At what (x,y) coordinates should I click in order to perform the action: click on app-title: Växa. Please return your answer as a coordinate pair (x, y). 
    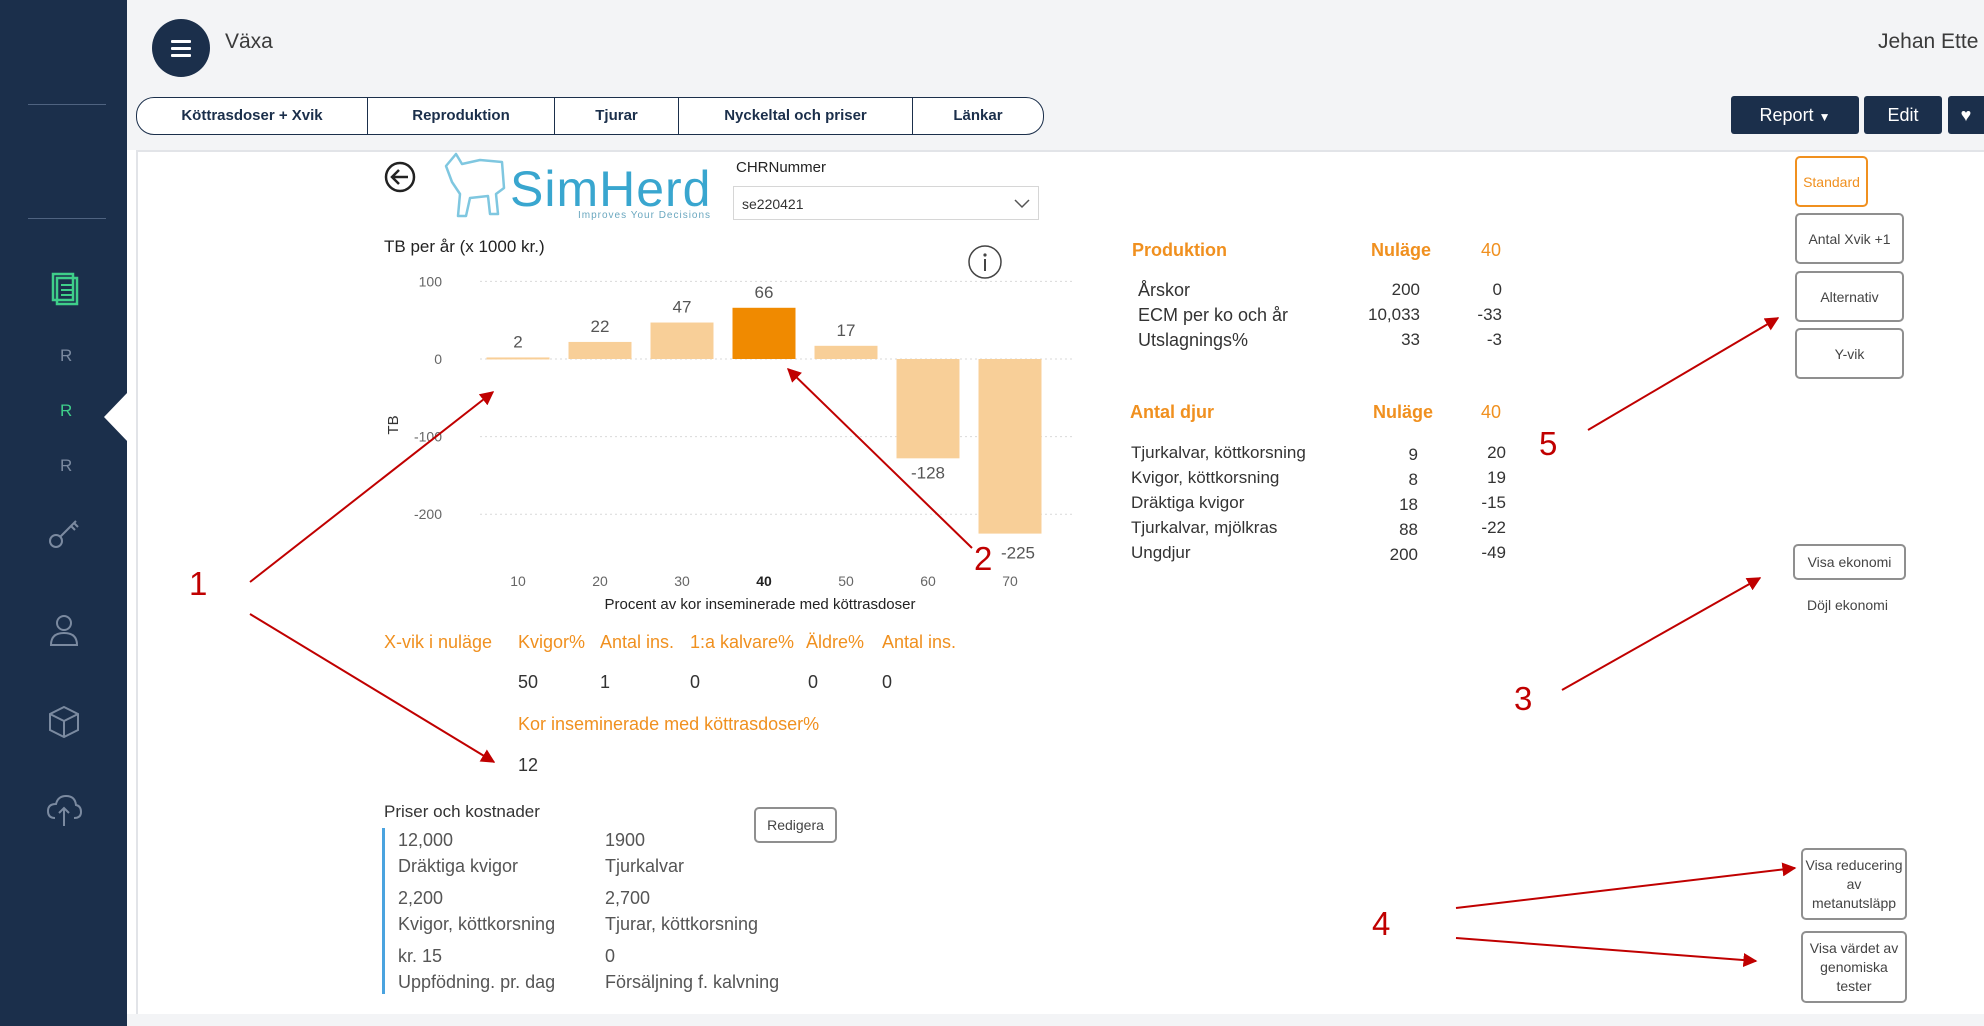
    Looking at the image, I should click on (249, 41).